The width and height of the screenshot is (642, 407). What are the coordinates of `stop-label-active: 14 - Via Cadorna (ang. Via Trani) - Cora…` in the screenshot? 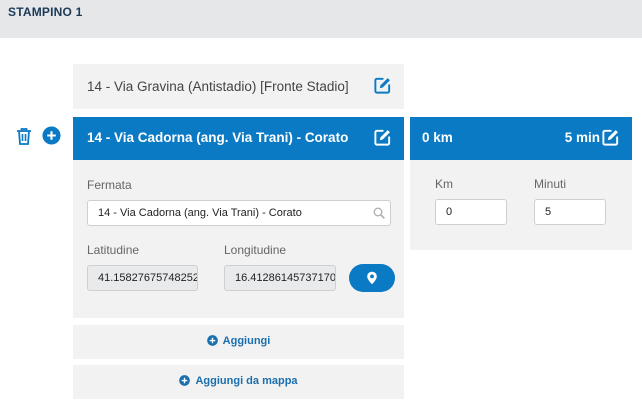 It's located at (218, 137).